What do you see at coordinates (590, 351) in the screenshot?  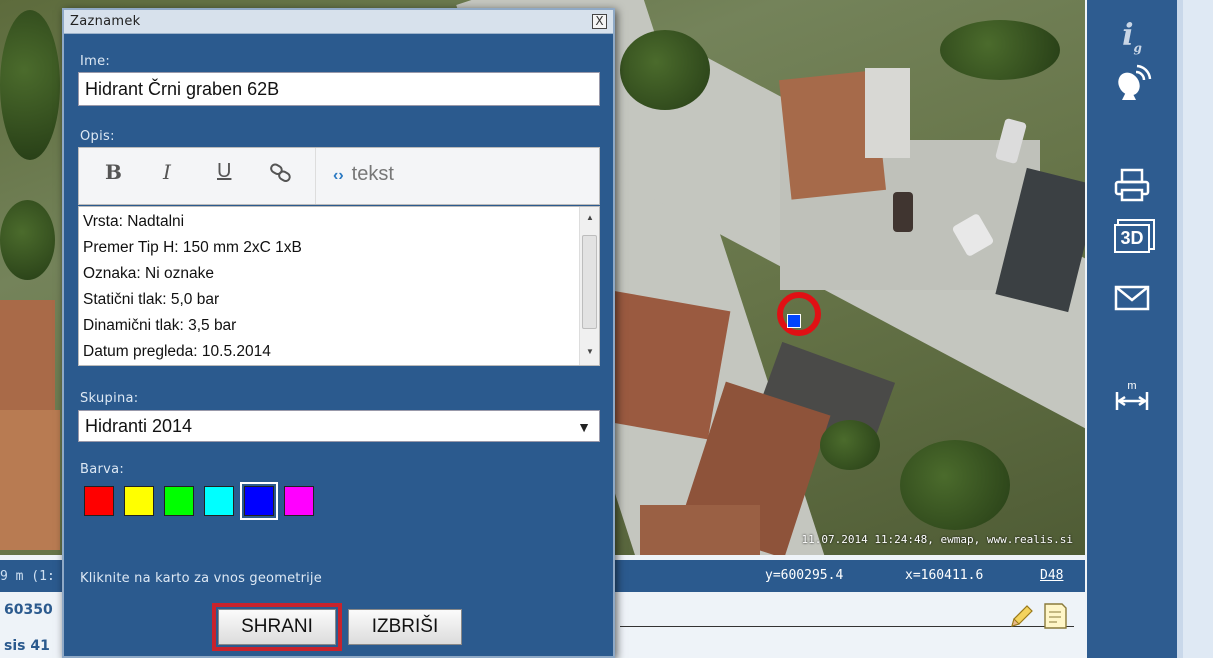 I see `scroll-down-icon: ▼` at bounding box center [590, 351].